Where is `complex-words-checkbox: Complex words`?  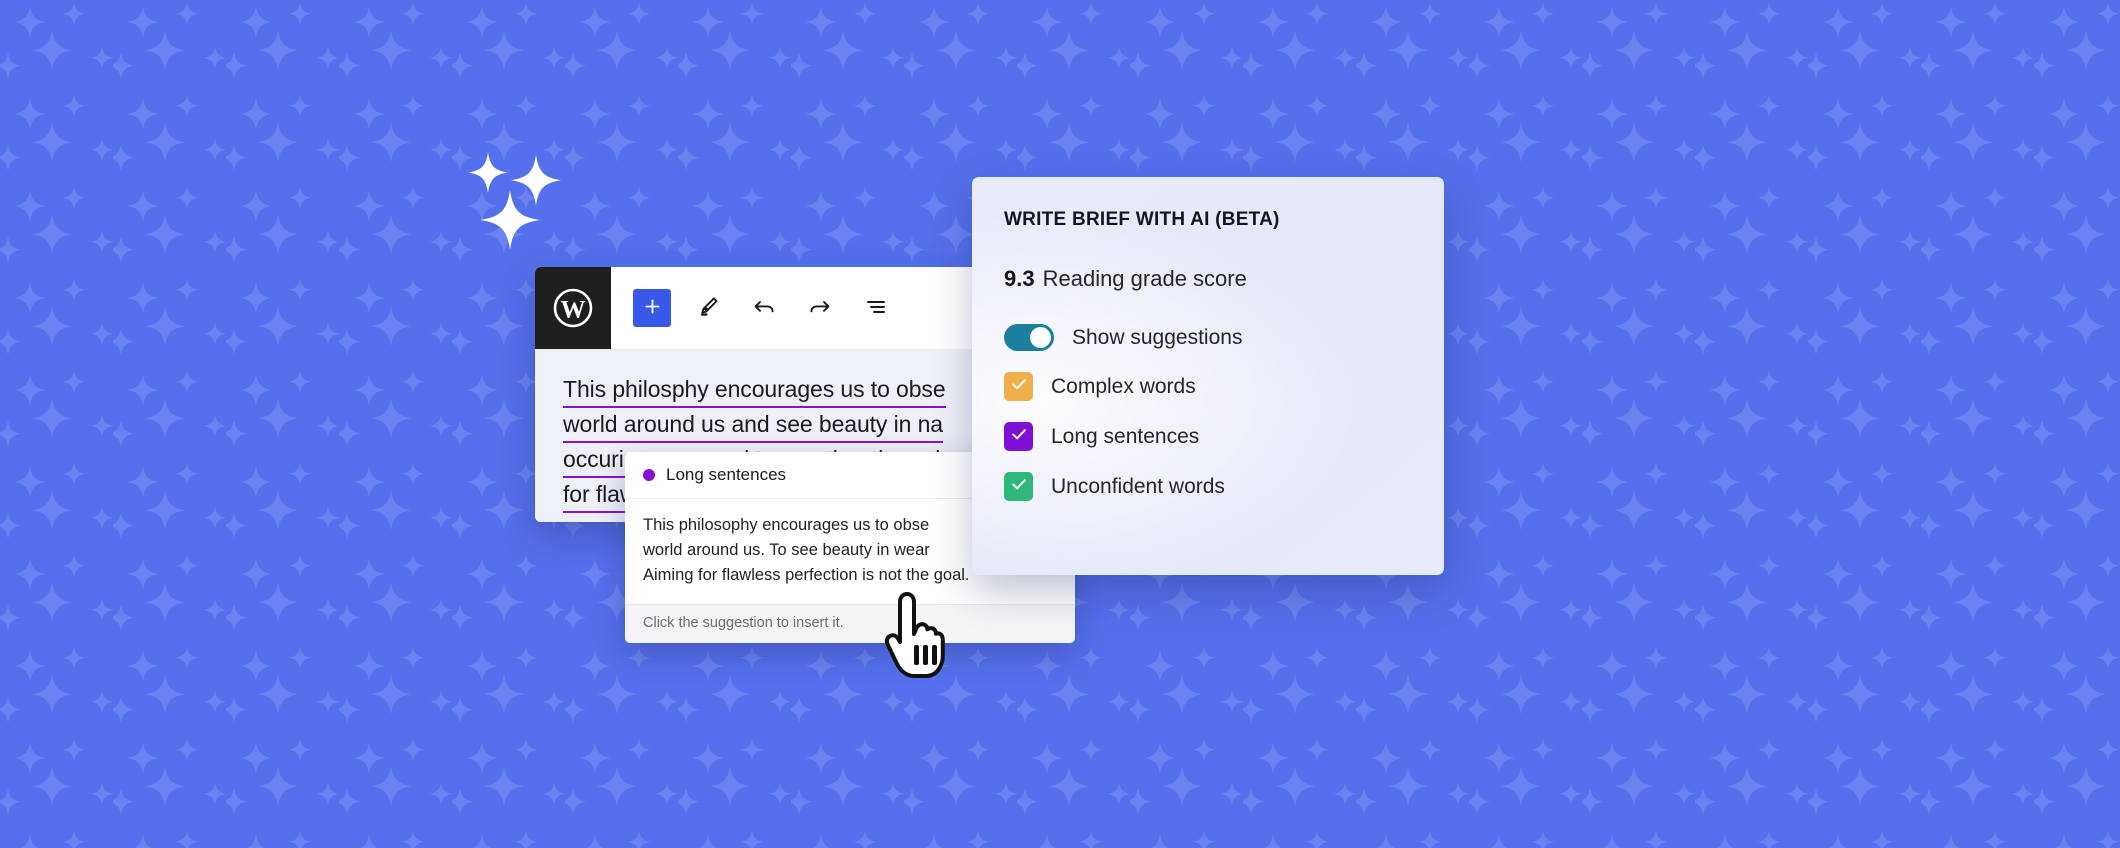
complex-words-checkbox: Complex words is located at coordinates (1224, 386).